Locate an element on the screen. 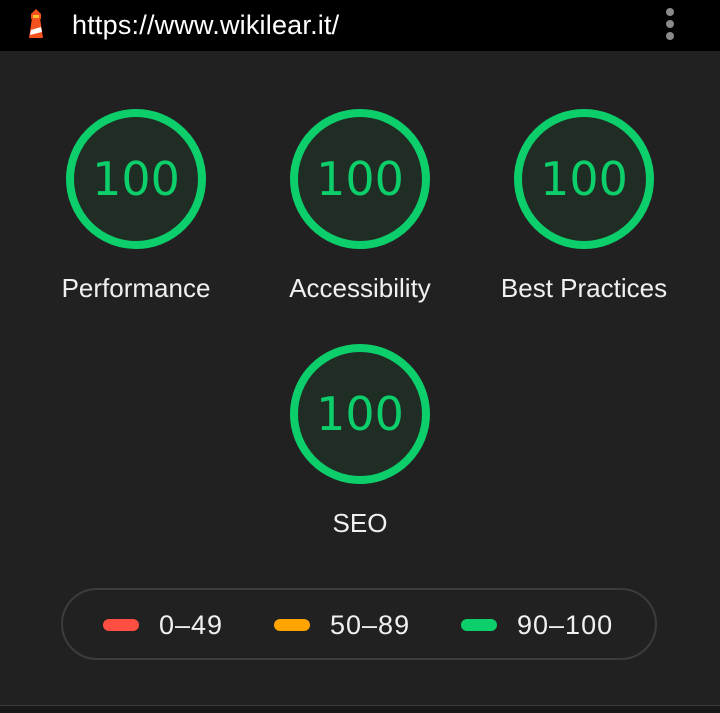  legend-pass-pill is located at coordinates (479, 625).